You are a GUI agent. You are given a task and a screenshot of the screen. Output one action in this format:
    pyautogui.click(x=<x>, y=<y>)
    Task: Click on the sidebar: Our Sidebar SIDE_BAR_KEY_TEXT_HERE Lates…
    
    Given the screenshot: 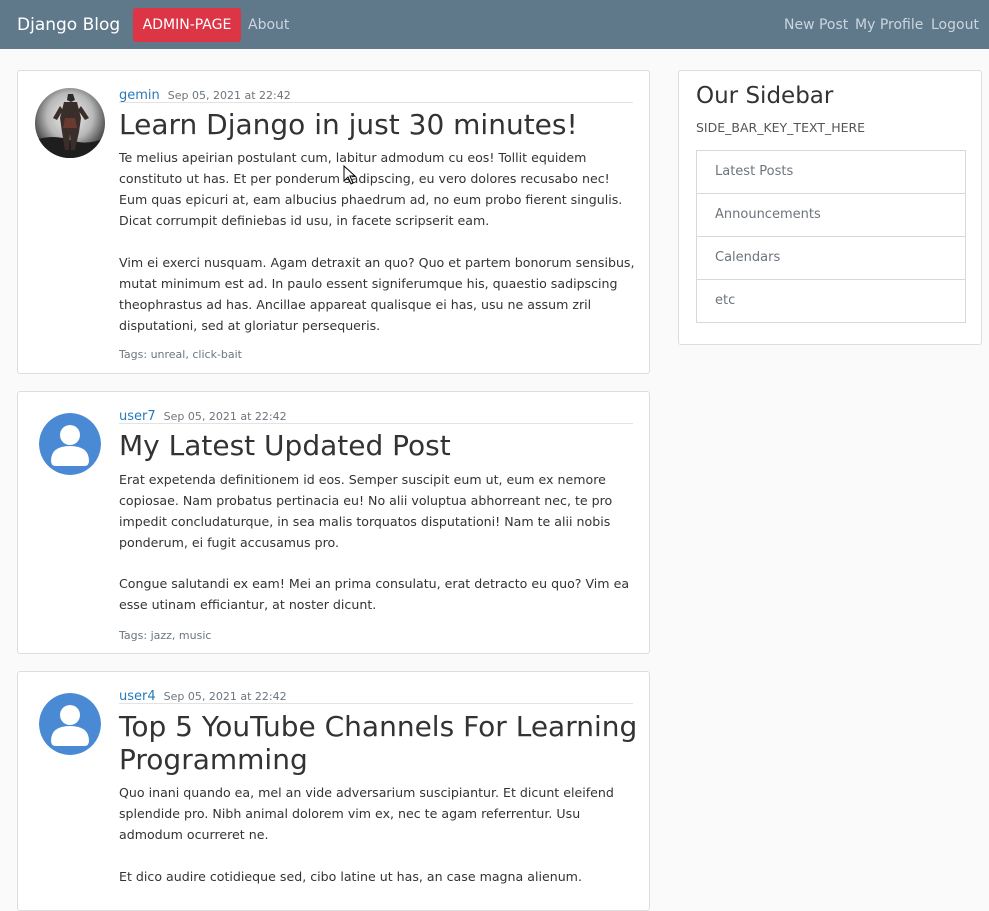 What is the action you would take?
    pyautogui.click(x=830, y=207)
    